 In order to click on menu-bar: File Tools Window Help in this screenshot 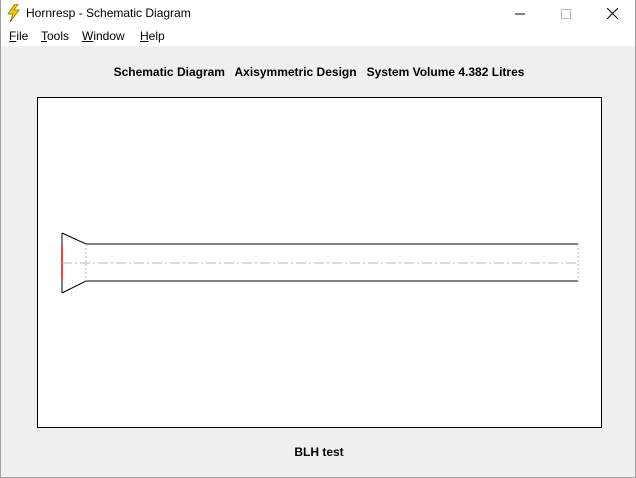, I will do `click(318, 36)`.